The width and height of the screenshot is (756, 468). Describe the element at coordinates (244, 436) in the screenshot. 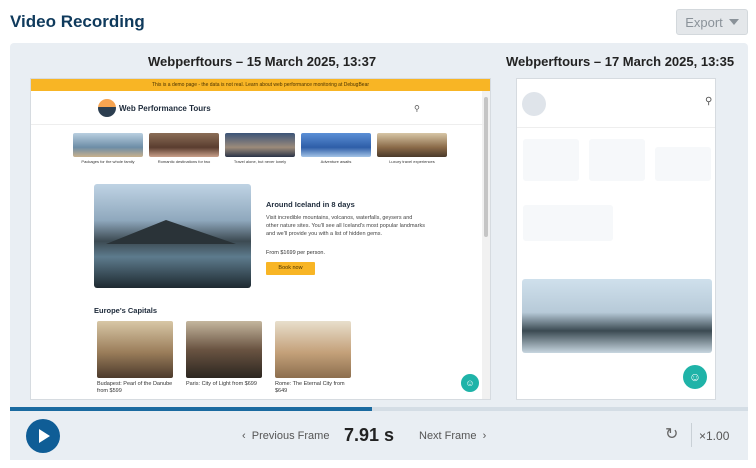

I see `chevron-left-icon: ‹` at that location.